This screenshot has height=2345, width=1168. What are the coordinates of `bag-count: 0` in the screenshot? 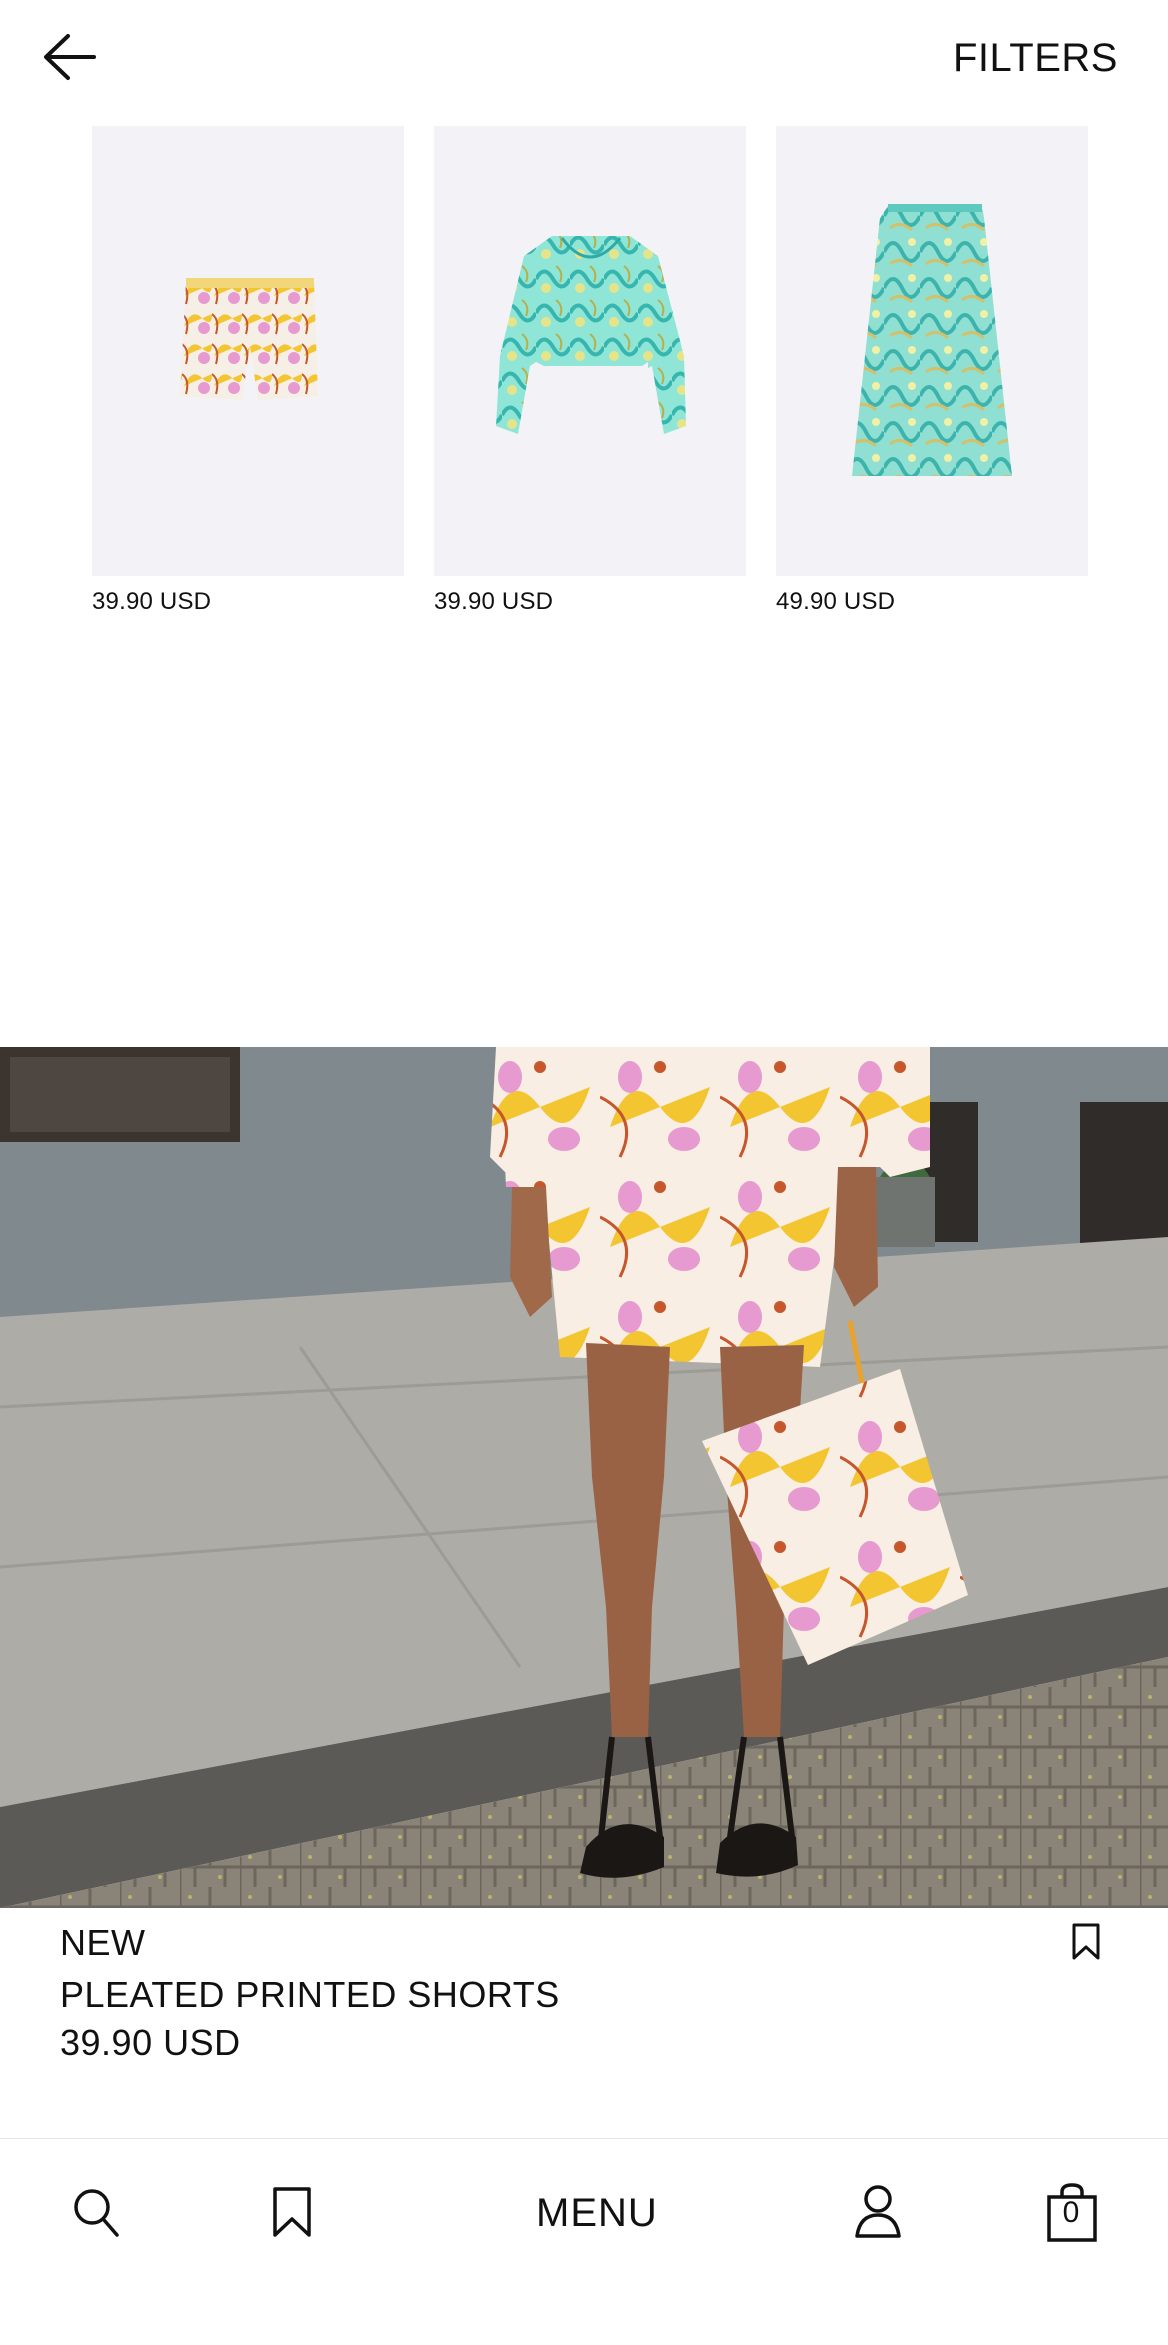 It's located at (1071, 2212).